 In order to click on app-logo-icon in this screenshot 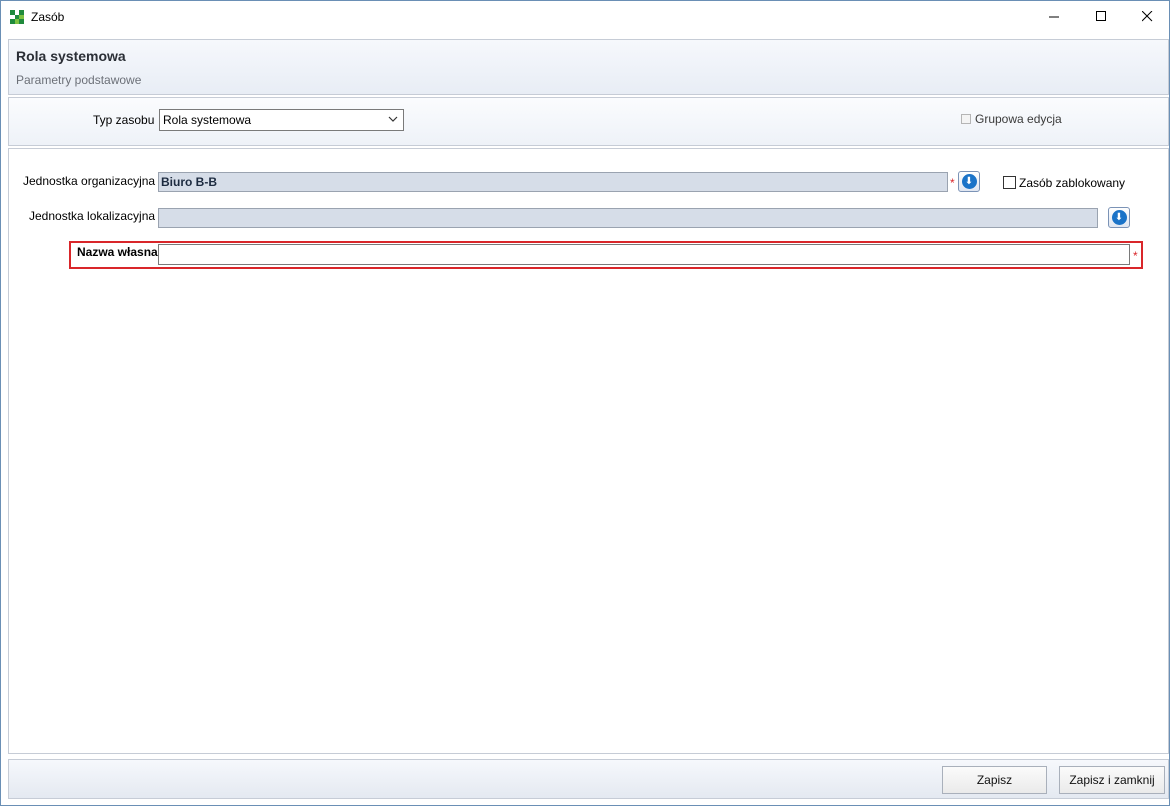, I will do `click(17, 17)`.